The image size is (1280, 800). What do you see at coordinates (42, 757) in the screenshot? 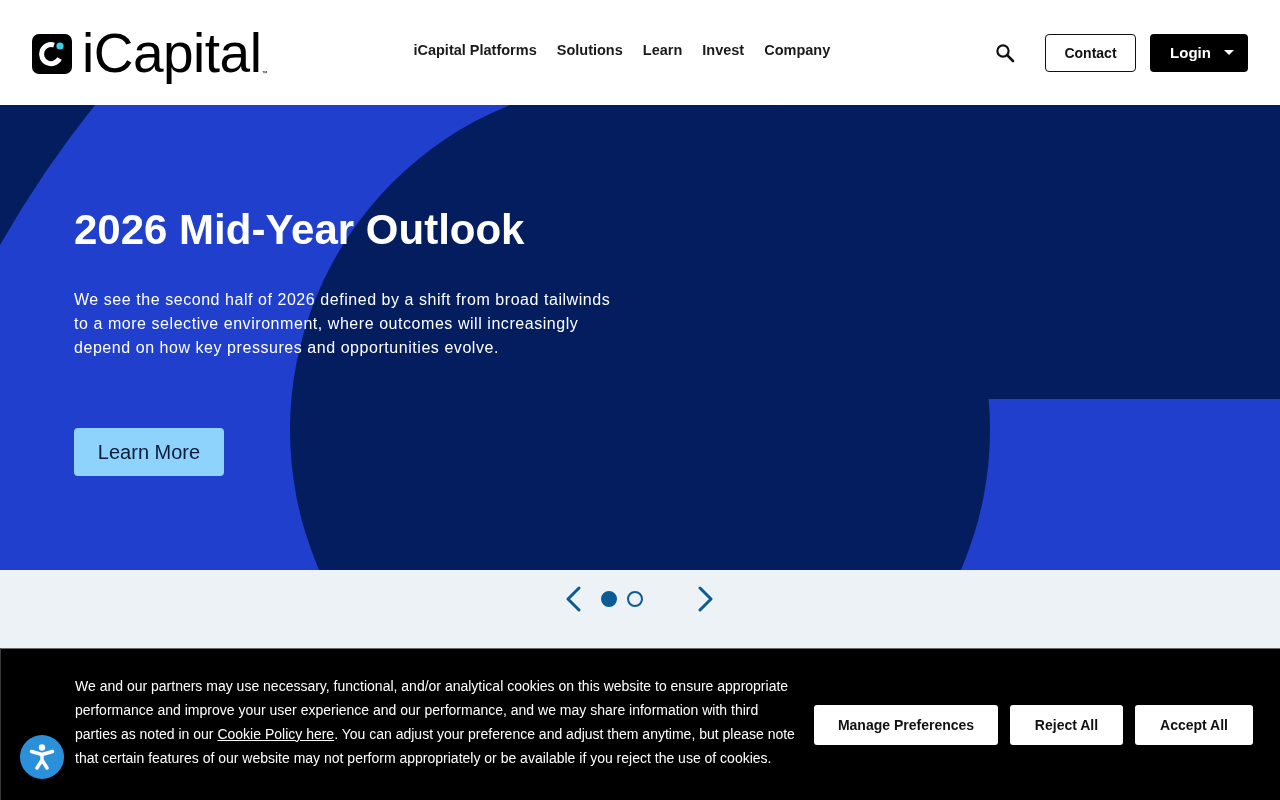
I see `accessibility-icon` at bounding box center [42, 757].